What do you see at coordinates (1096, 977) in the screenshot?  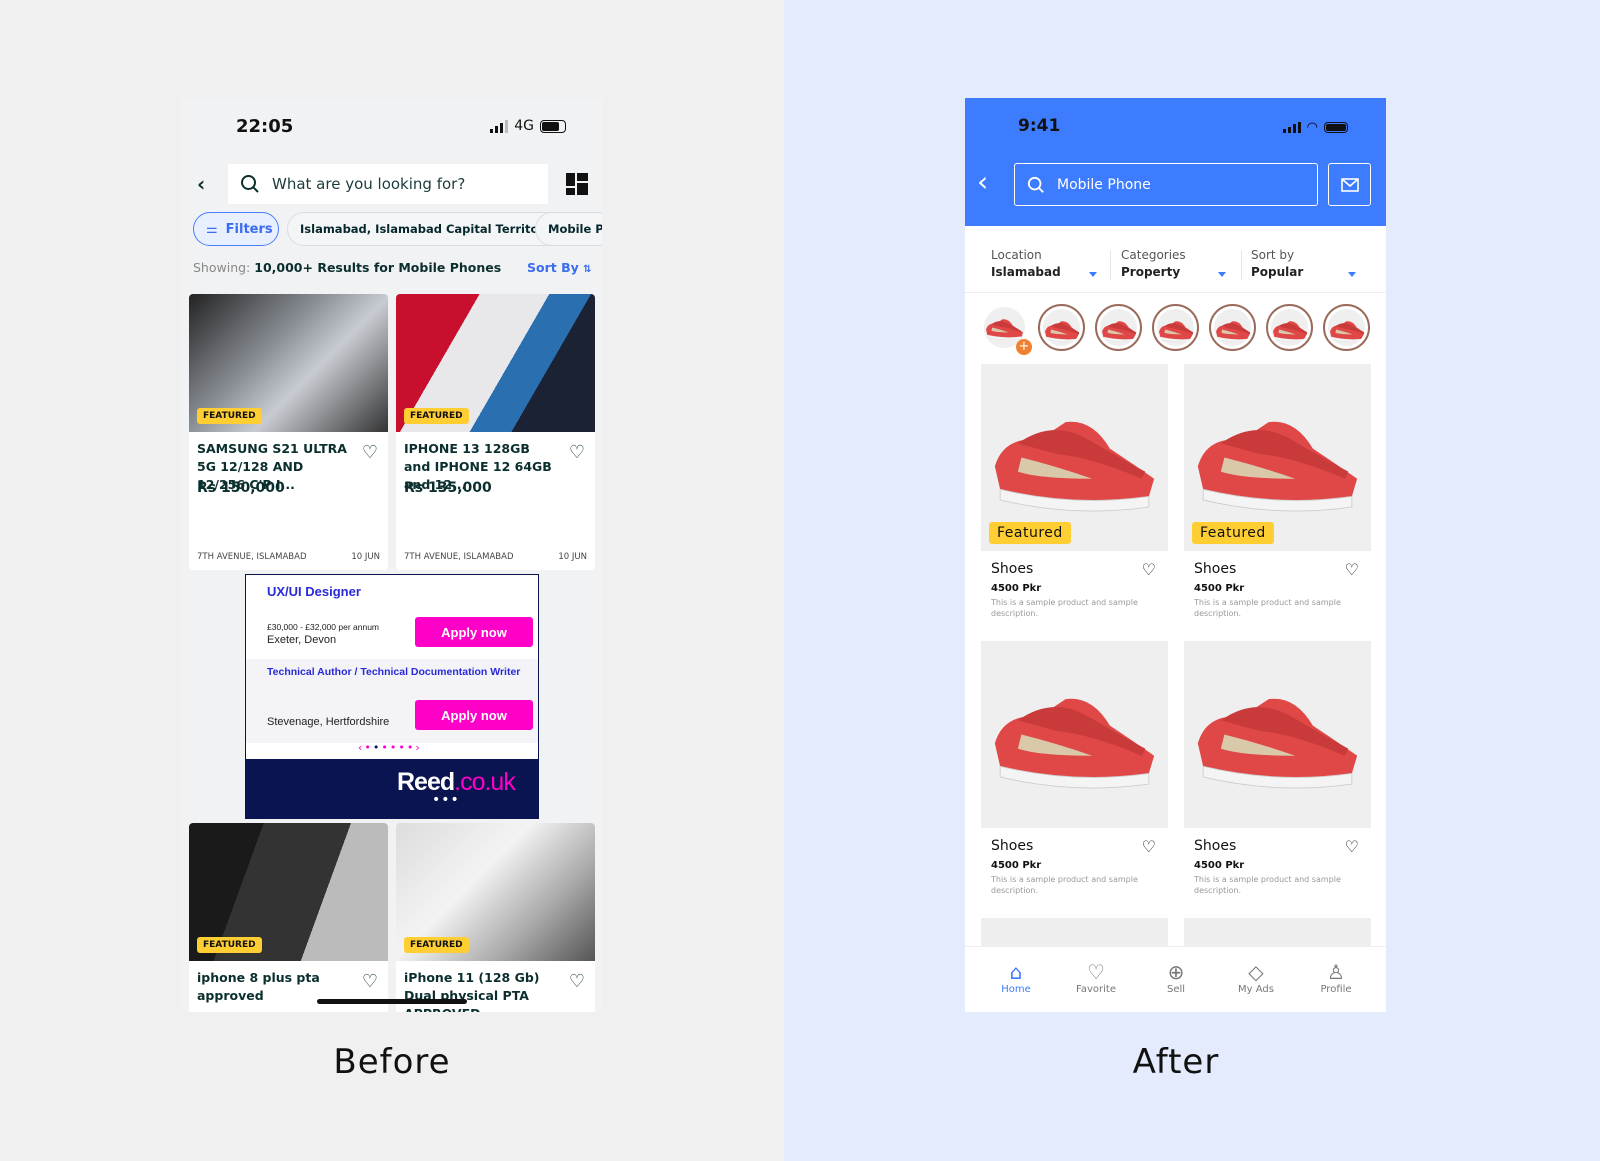 I see `nav-favorite: ♡ Favorite` at bounding box center [1096, 977].